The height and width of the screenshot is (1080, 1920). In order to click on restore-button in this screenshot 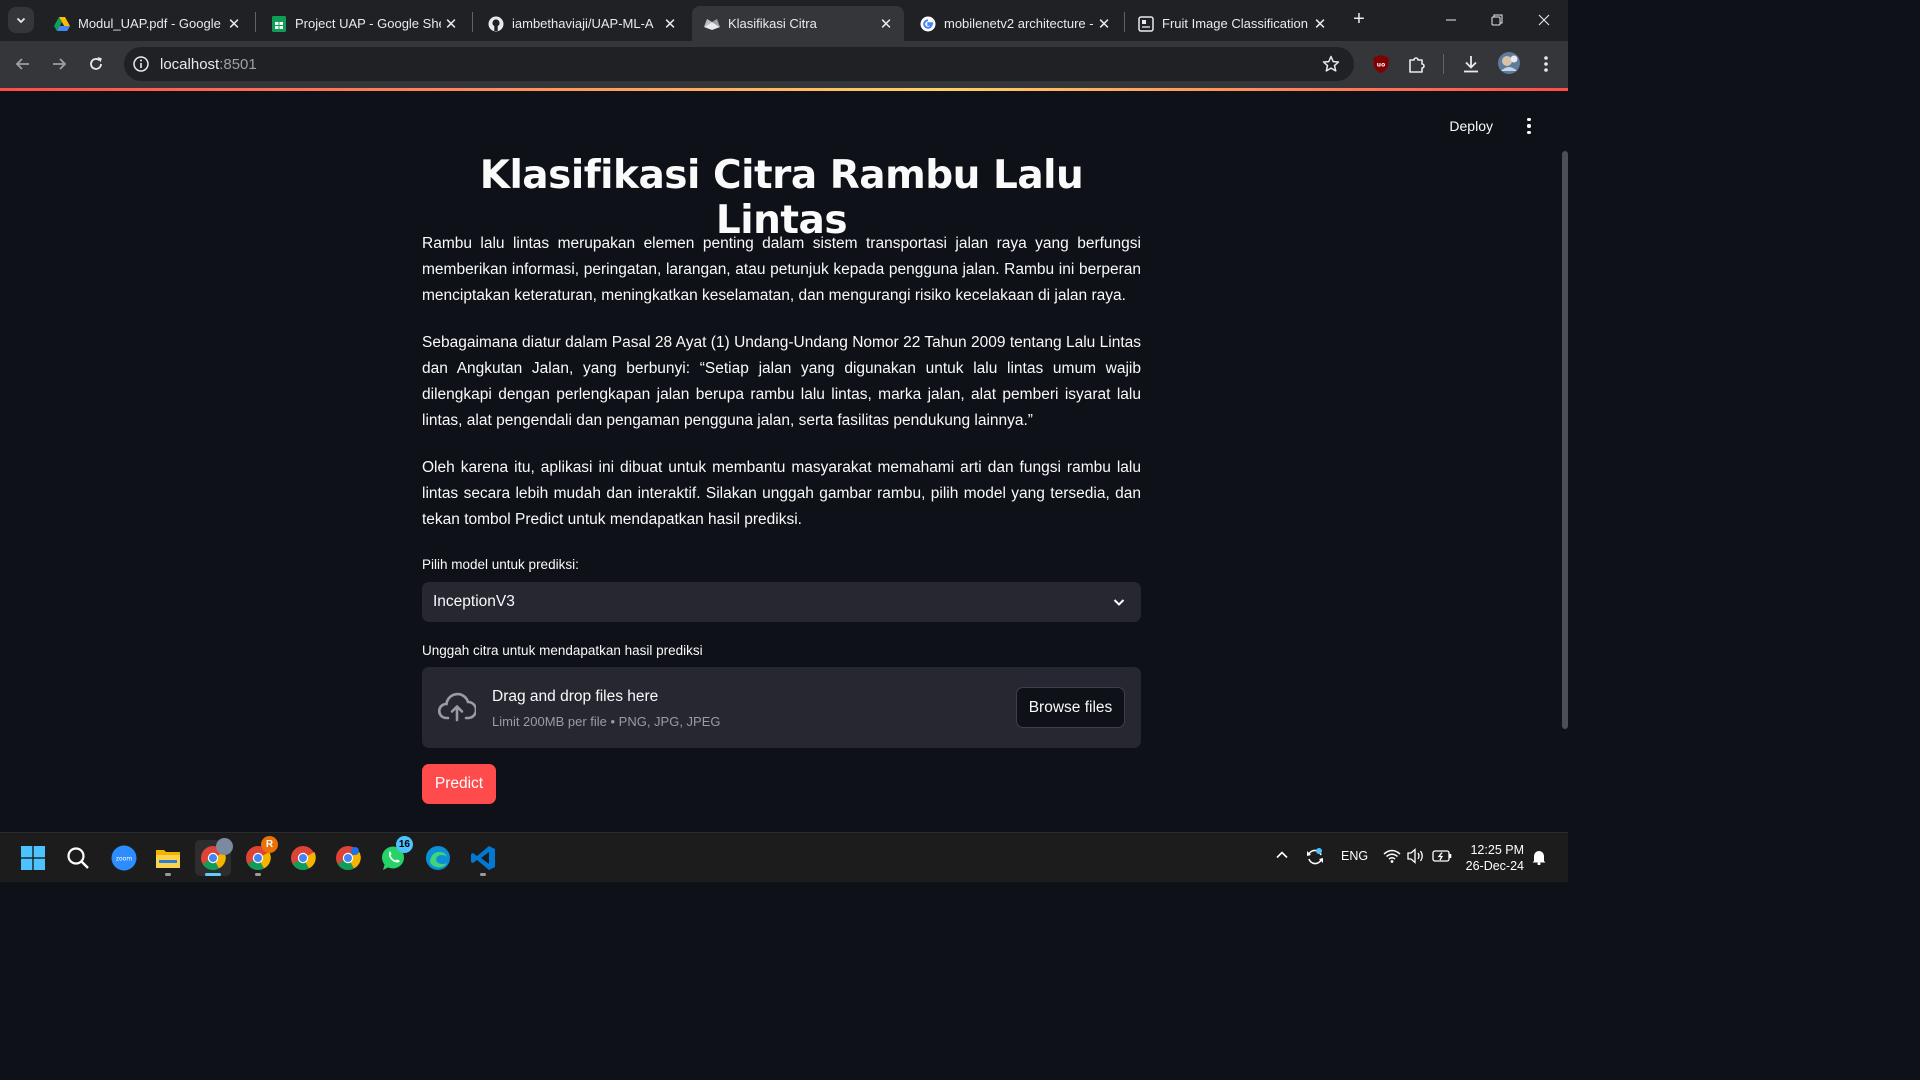, I will do `click(1497, 20)`.